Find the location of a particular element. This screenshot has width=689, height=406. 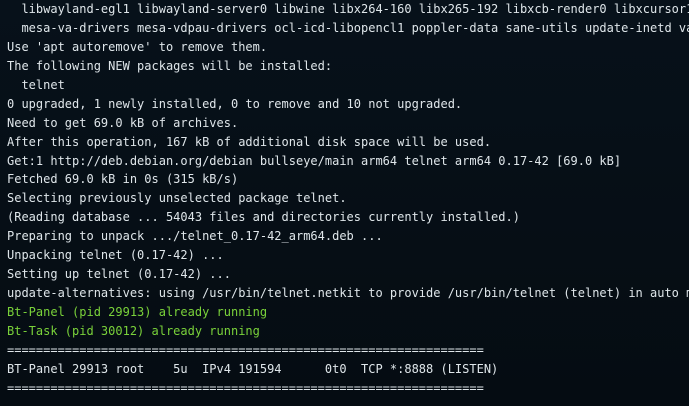

terminal-line: Use 'apt autoremove' to remove them. is located at coordinates (137, 46).